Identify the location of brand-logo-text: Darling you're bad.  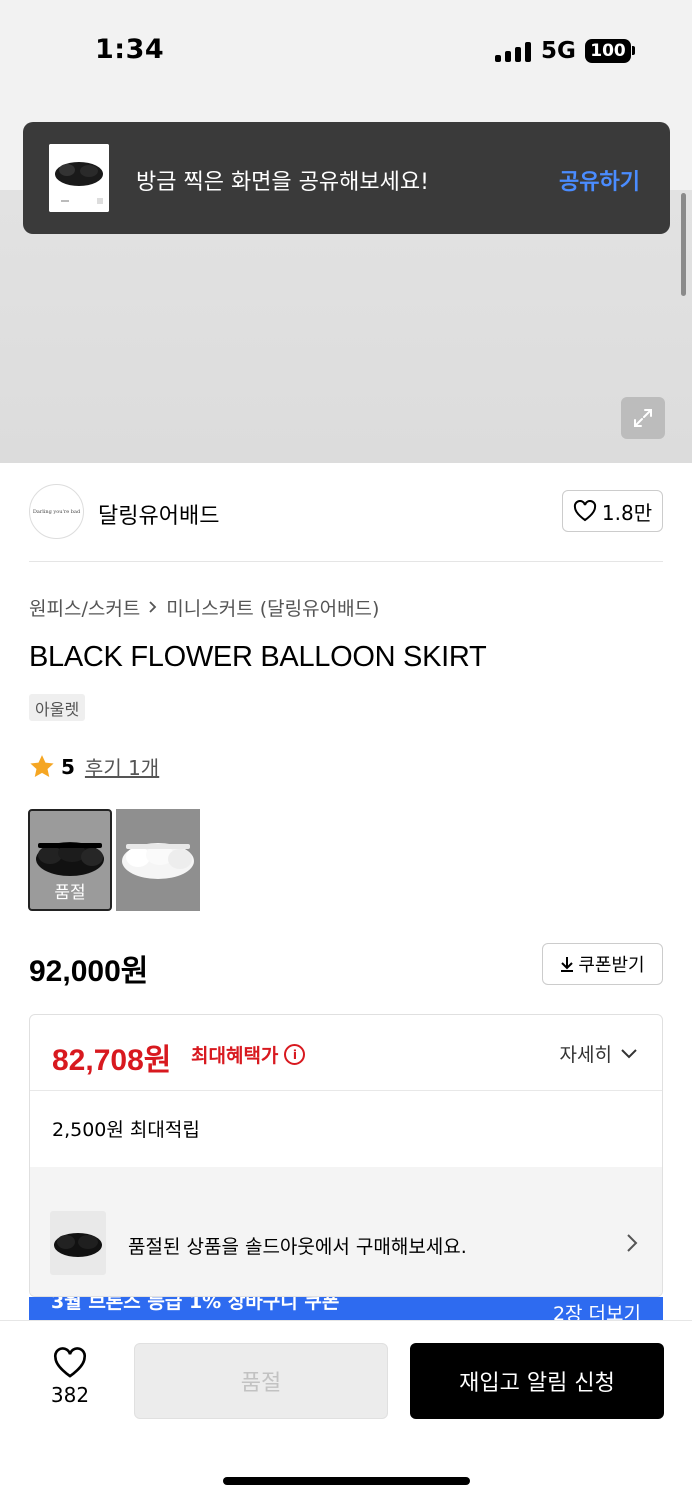
(56, 511).